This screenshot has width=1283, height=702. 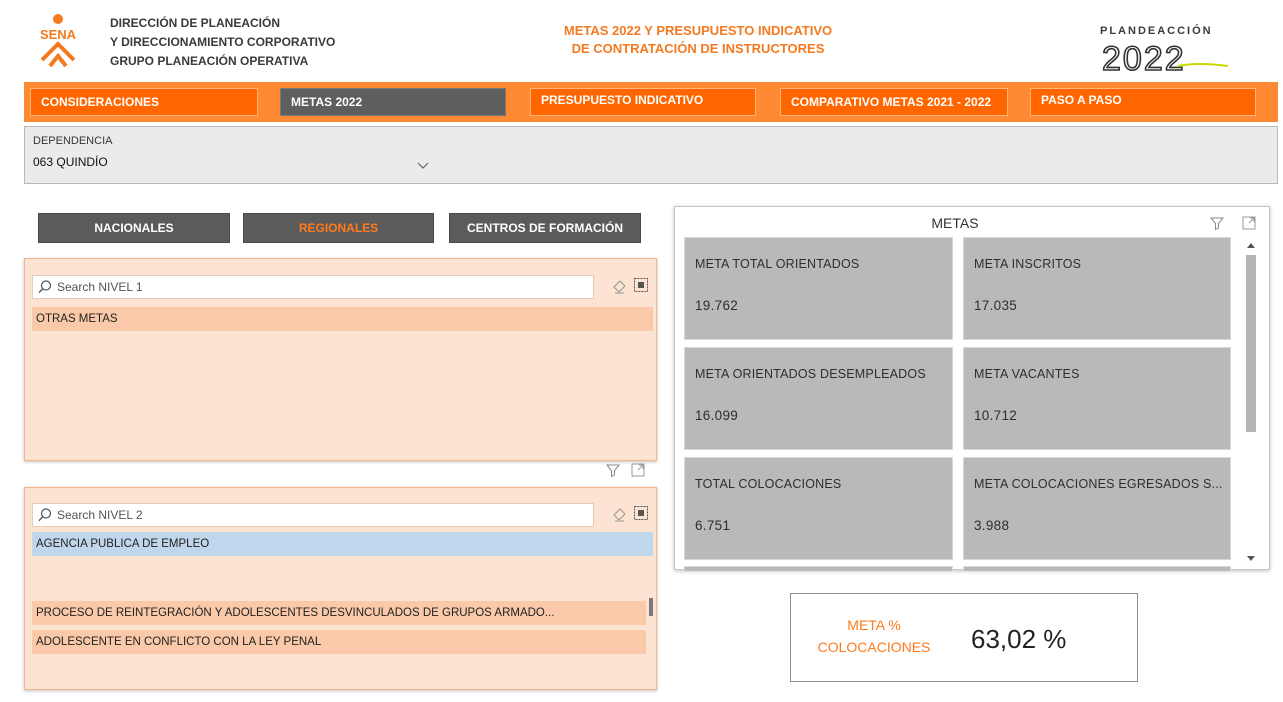 I want to click on tab-paso-a-paso: PASO A PASO, so click(x=1143, y=102).